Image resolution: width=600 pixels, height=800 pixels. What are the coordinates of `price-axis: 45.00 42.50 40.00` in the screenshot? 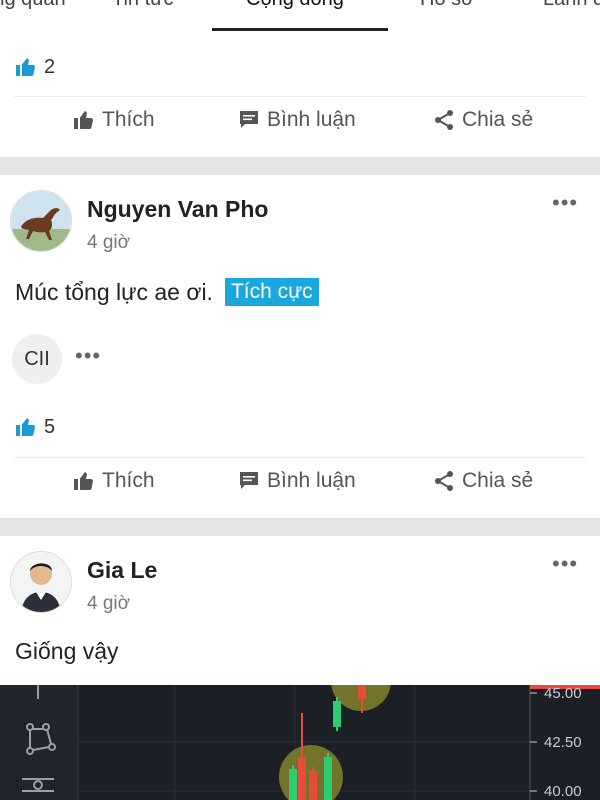 It's located at (556, 742).